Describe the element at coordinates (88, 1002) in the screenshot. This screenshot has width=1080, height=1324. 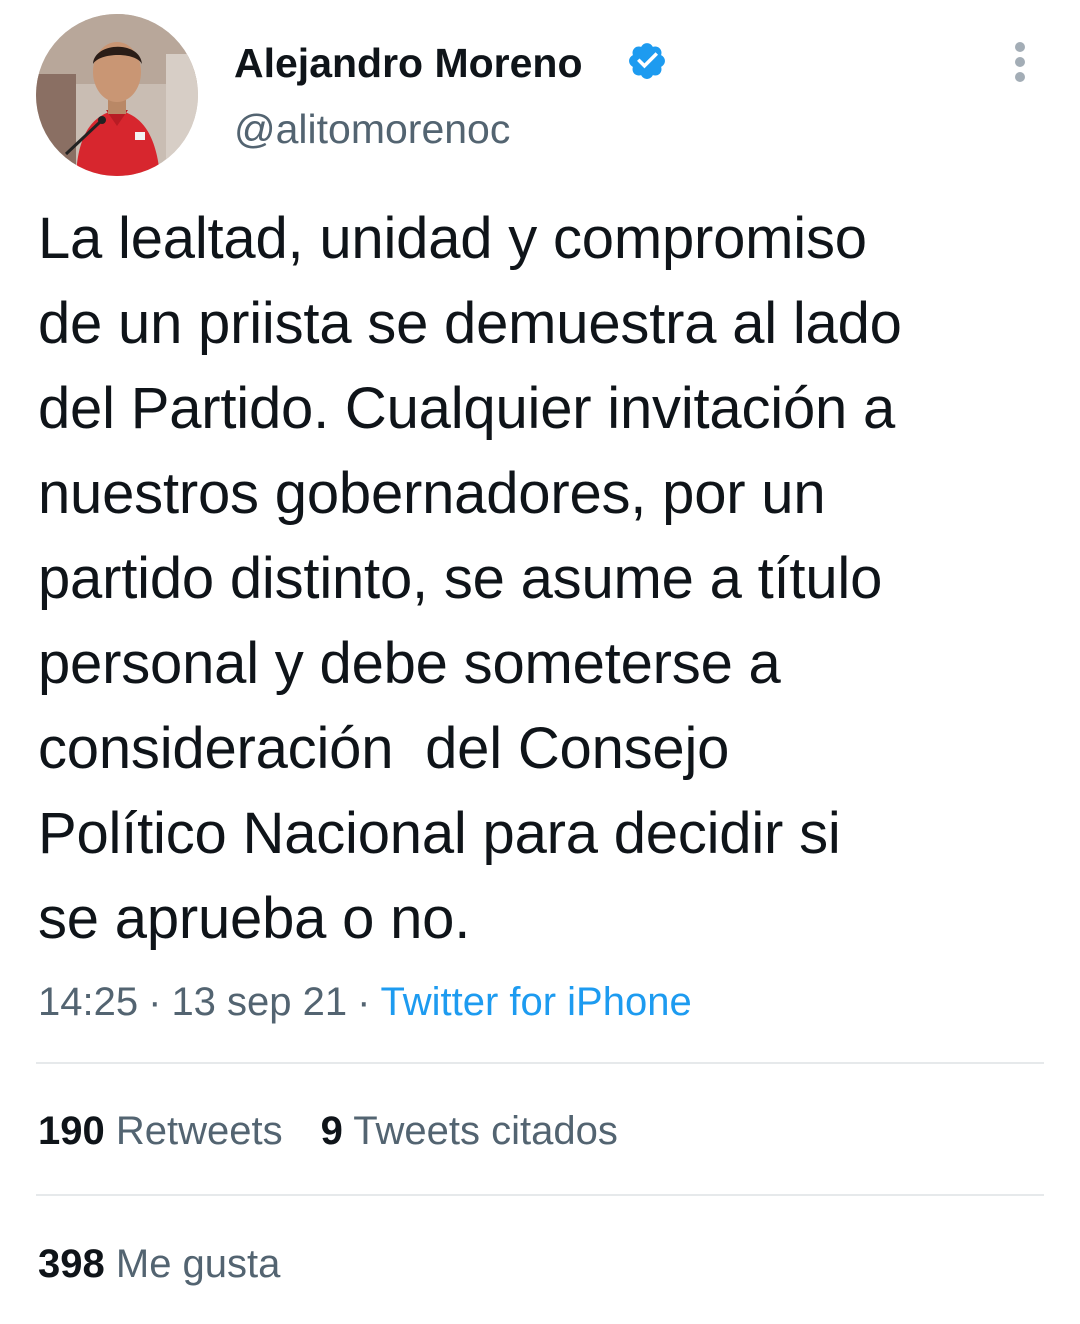
I see `tweet-time: 14:25` at that location.